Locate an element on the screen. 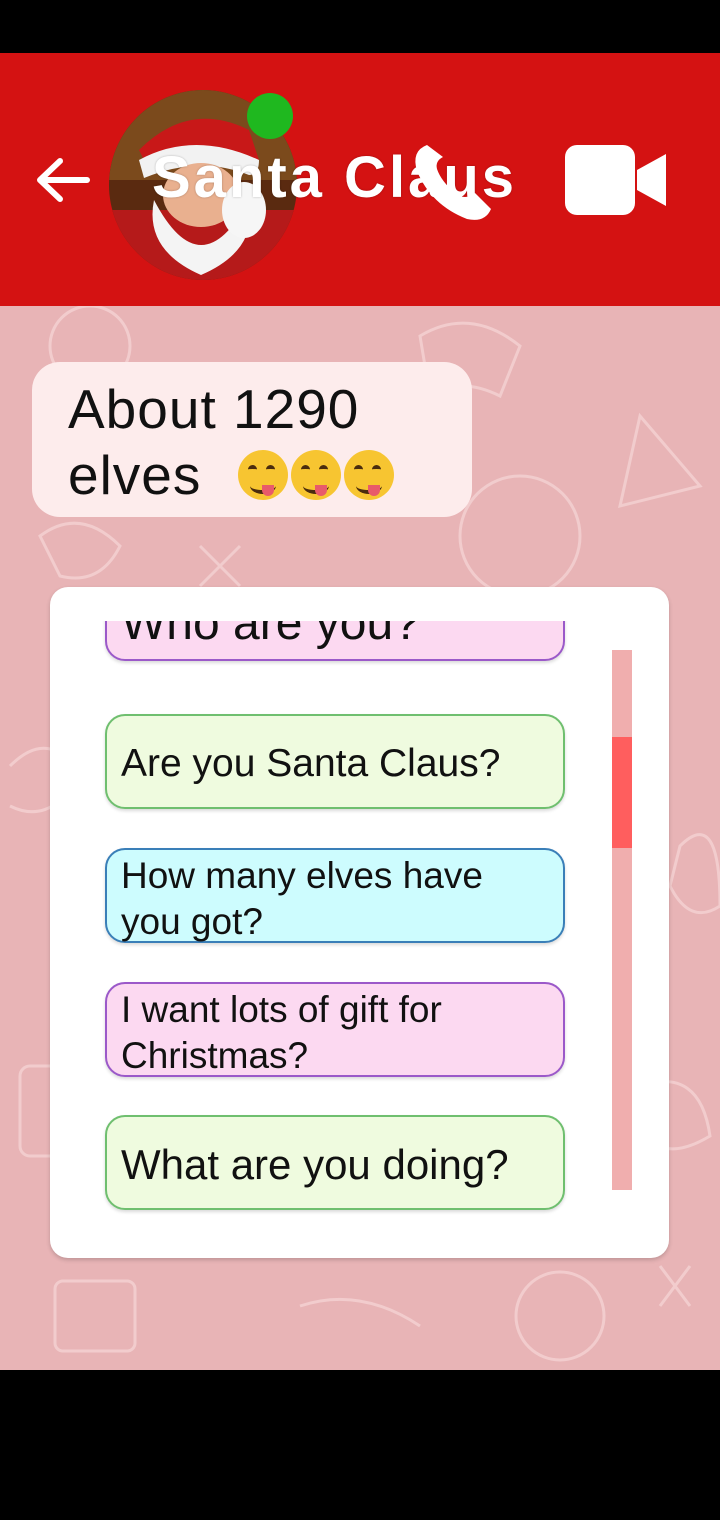 Image resolution: width=720 pixels, height=1520 pixels. arrow-left-icon is located at coordinates (63, 180).